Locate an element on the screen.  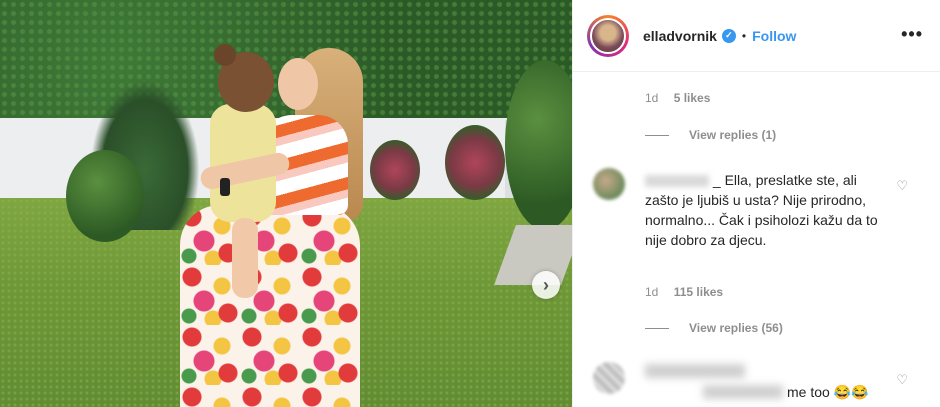
comment-text: me too 😂😂 is located at coordinates (828, 392).